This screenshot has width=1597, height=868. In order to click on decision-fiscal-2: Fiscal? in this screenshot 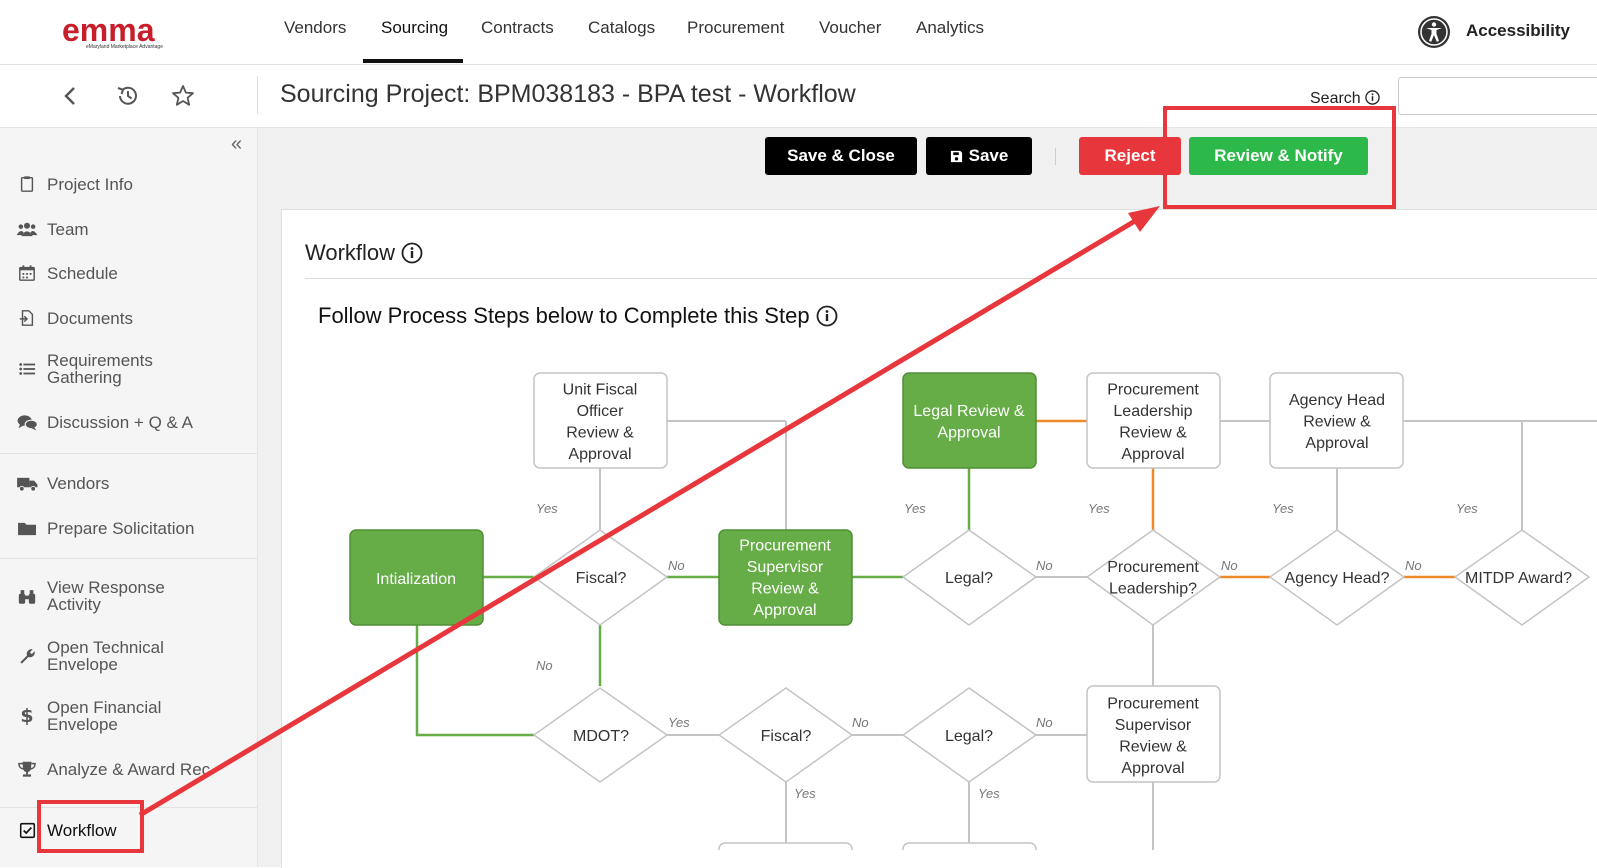, I will do `click(786, 736)`.